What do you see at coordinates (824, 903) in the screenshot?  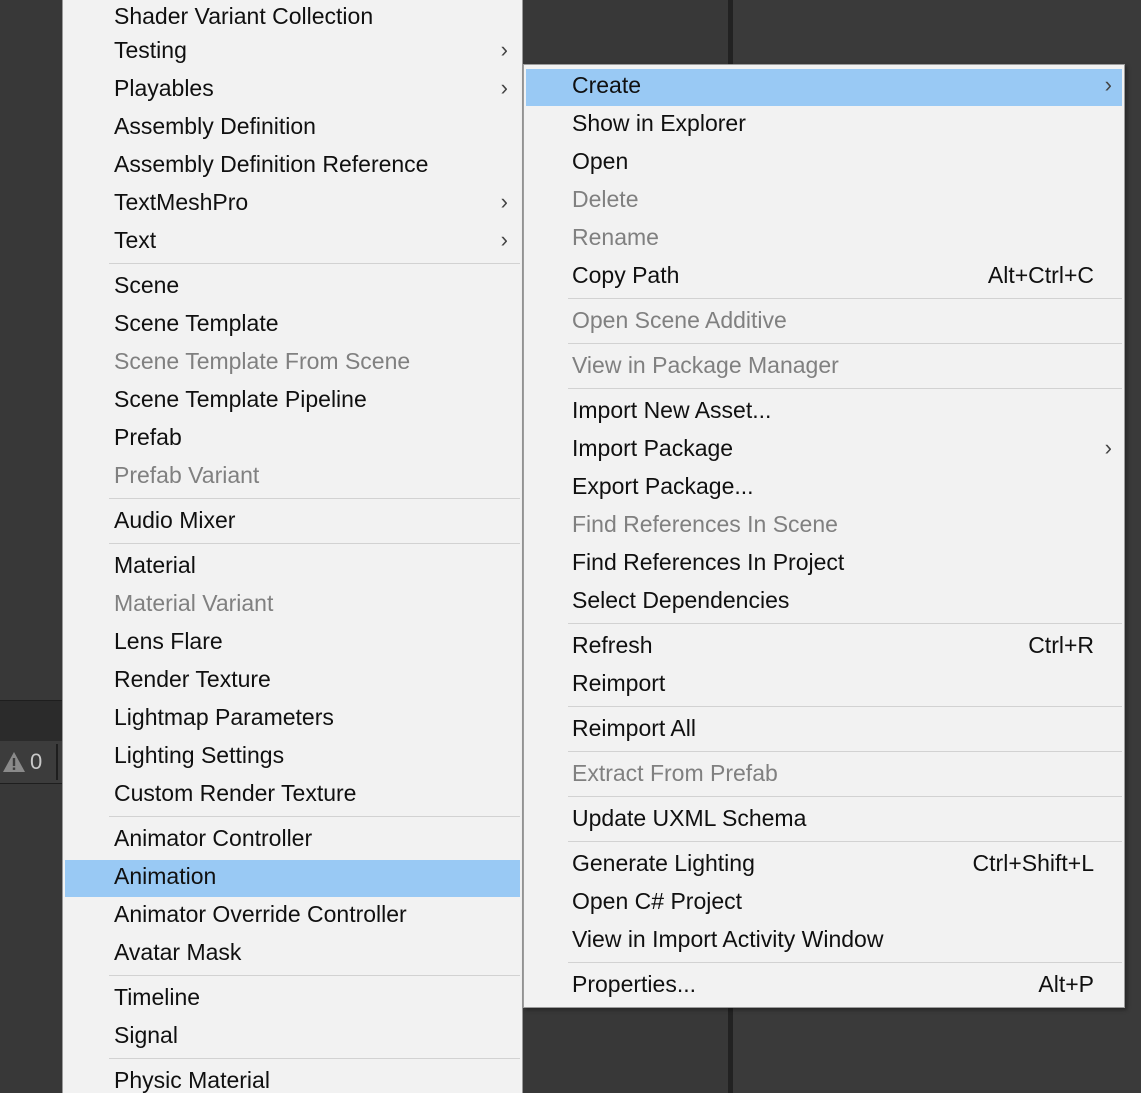 I see `menu-item-open-csharp-project: Open C# Project` at bounding box center [824, 903].